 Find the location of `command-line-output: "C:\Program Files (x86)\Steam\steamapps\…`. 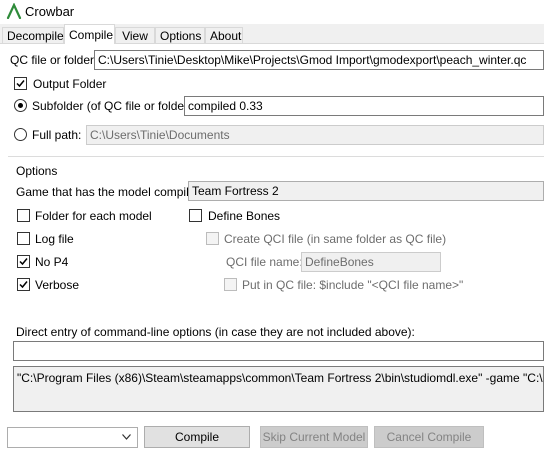

command-line-output: "C:\Program Files (x86)\Steam\steamapps\… is located at coordinates (278, 389).